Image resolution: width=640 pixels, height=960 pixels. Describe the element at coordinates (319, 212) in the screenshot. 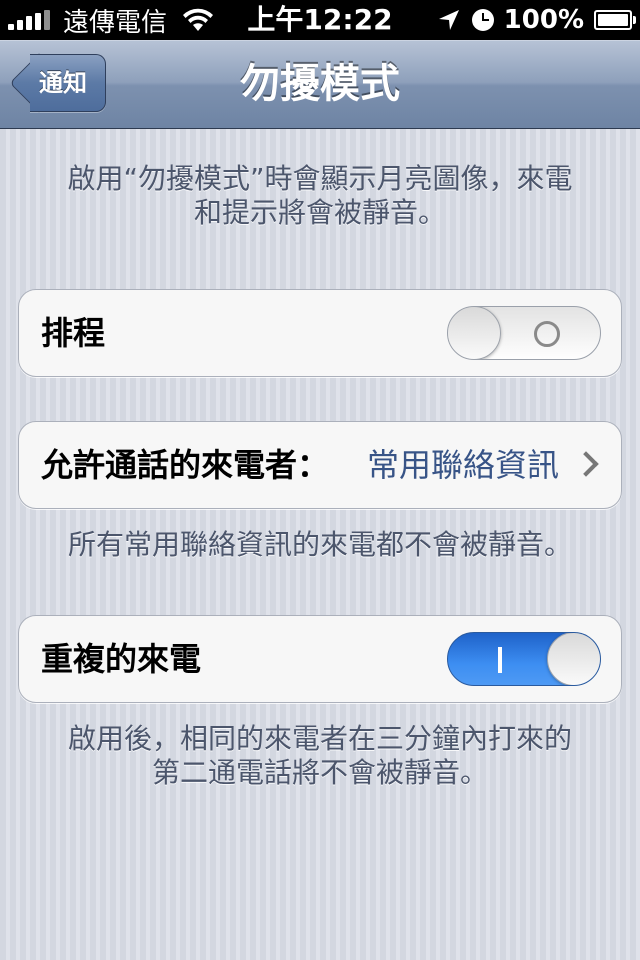

I see `intro-line-2: 和提示將會被靜音。` at that location.